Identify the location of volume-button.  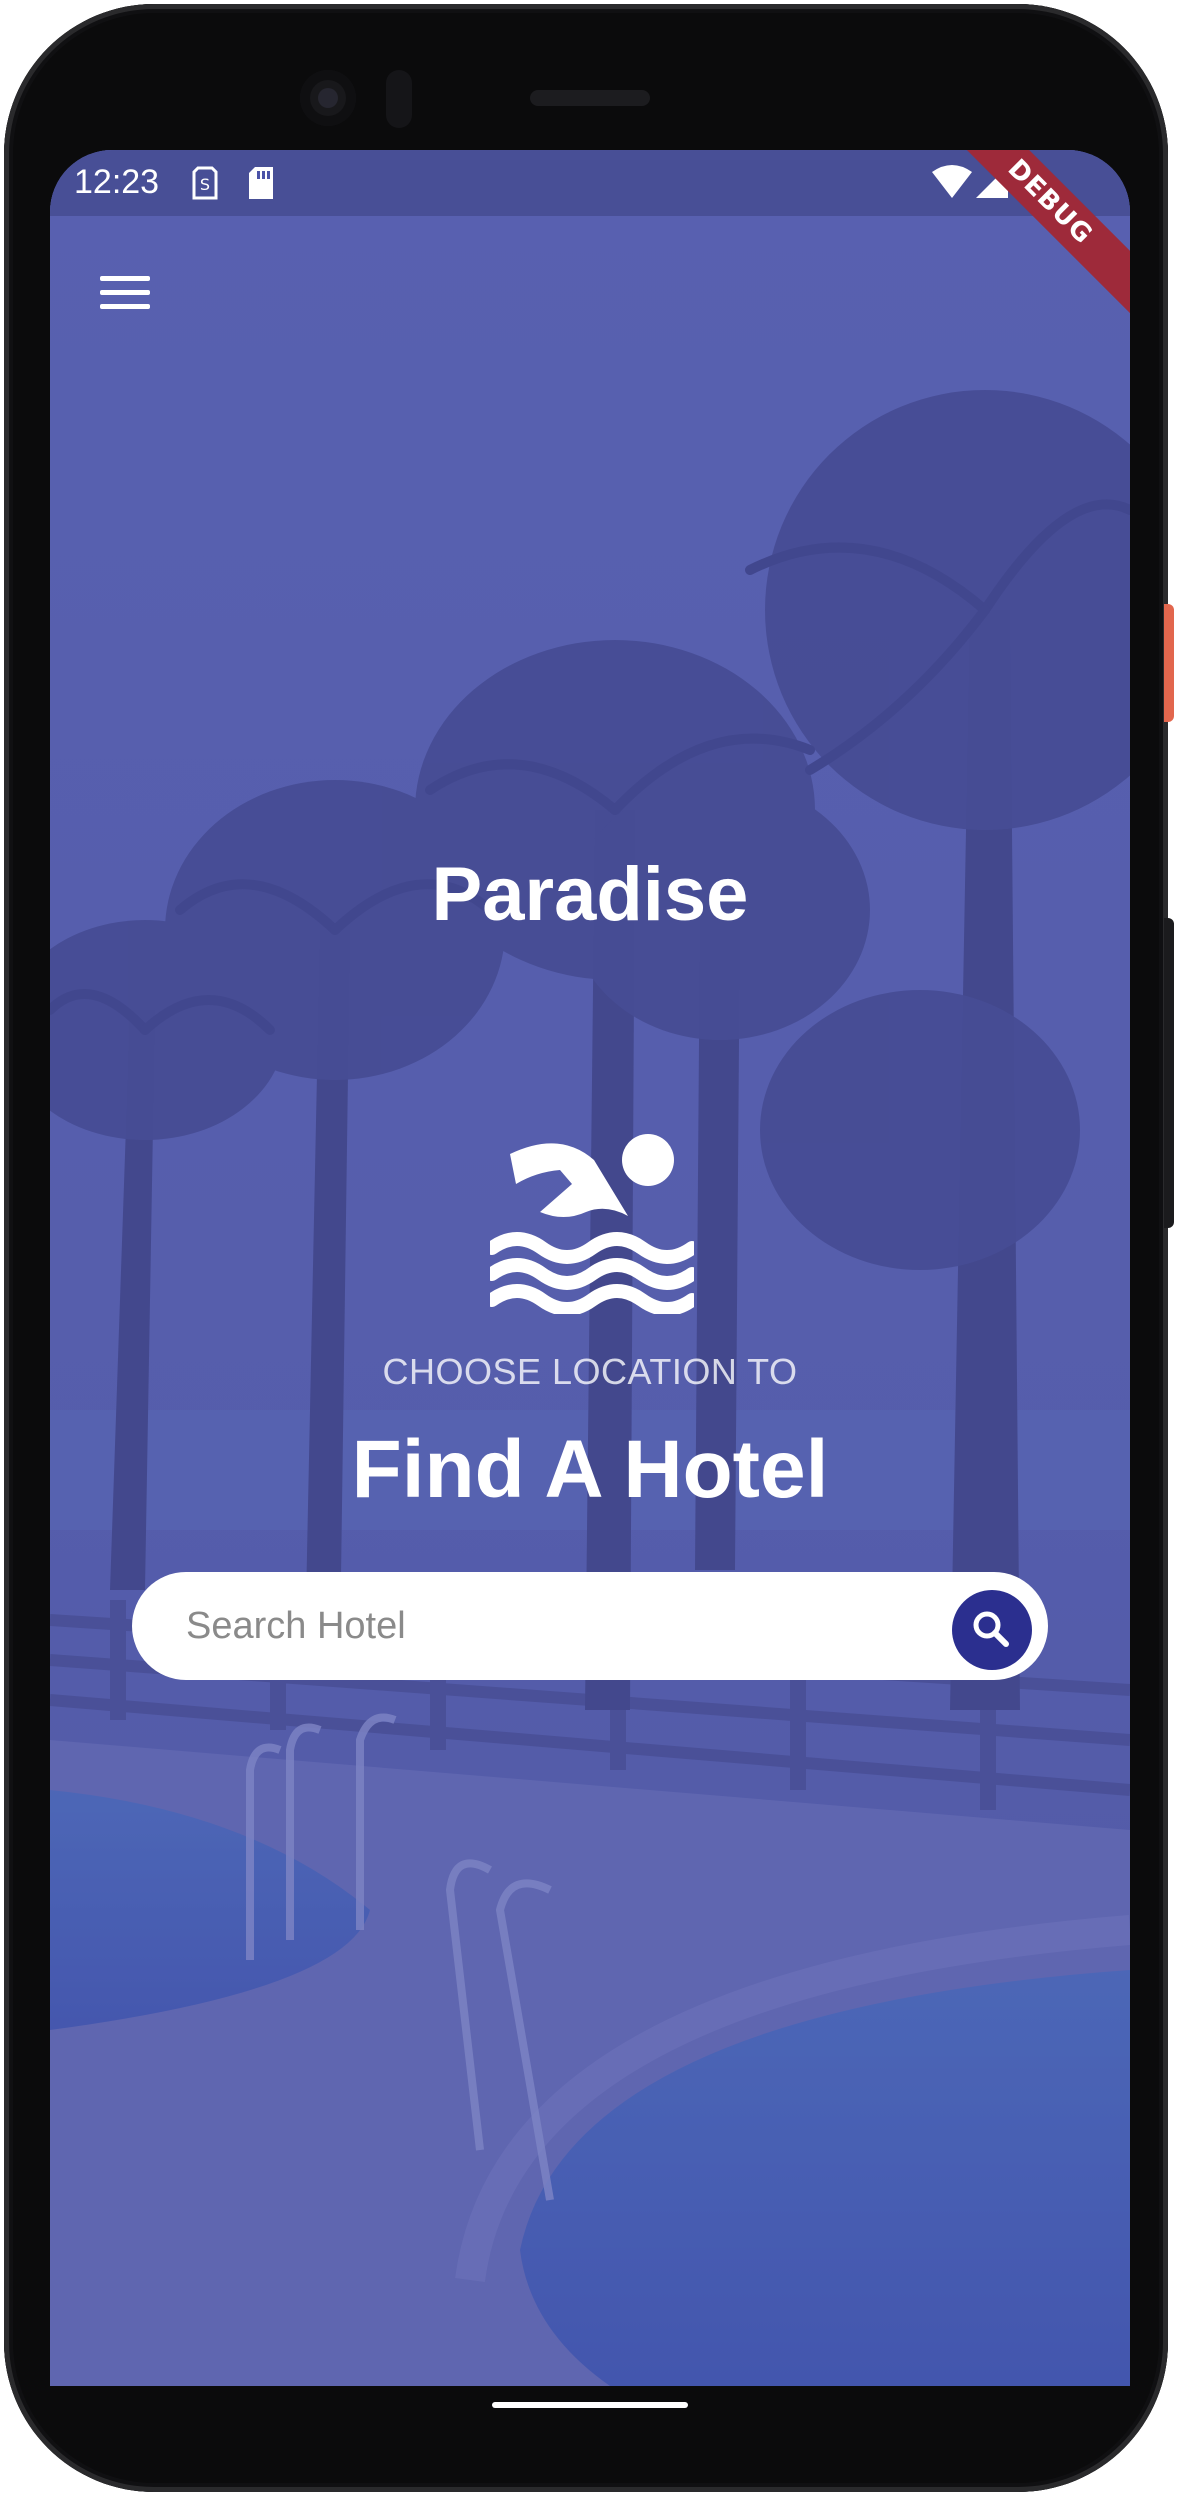
(1169, 1073).